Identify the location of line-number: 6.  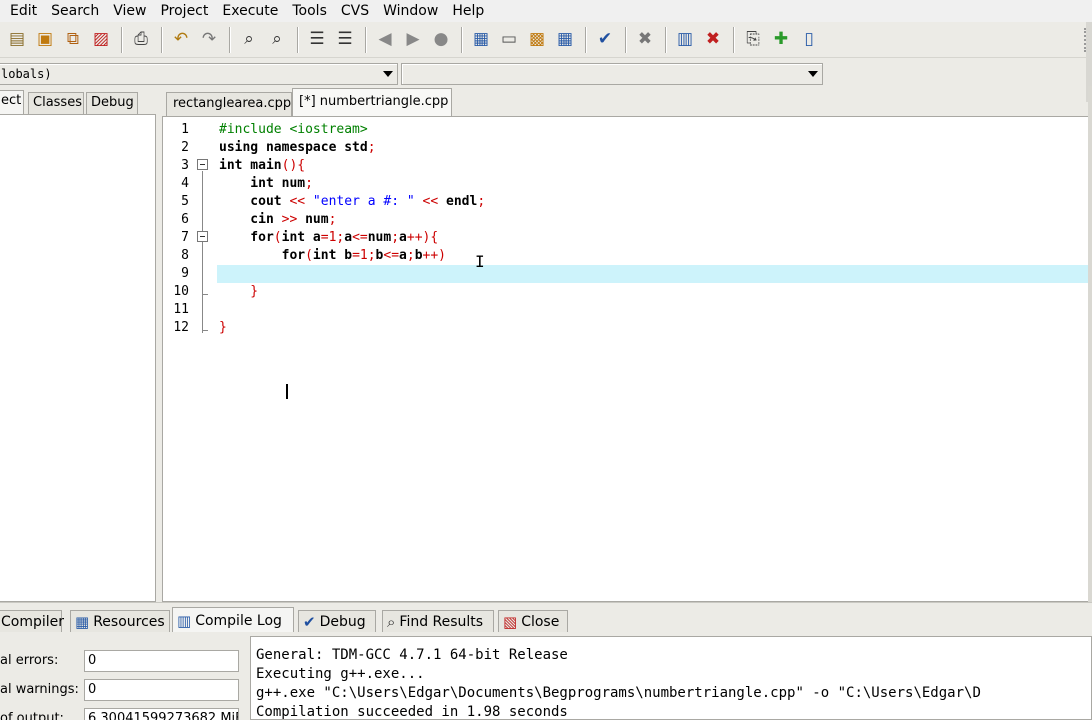
(185, 219).